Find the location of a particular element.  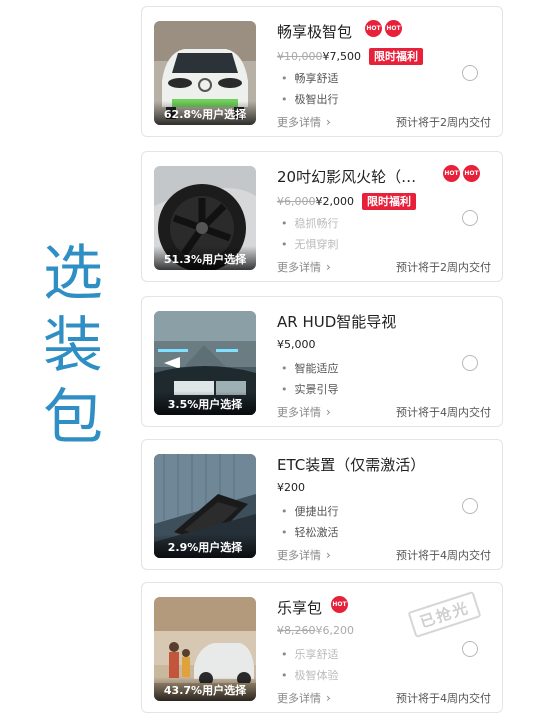

option-title: 畅享极智包 is located at coordinates (315, 32).